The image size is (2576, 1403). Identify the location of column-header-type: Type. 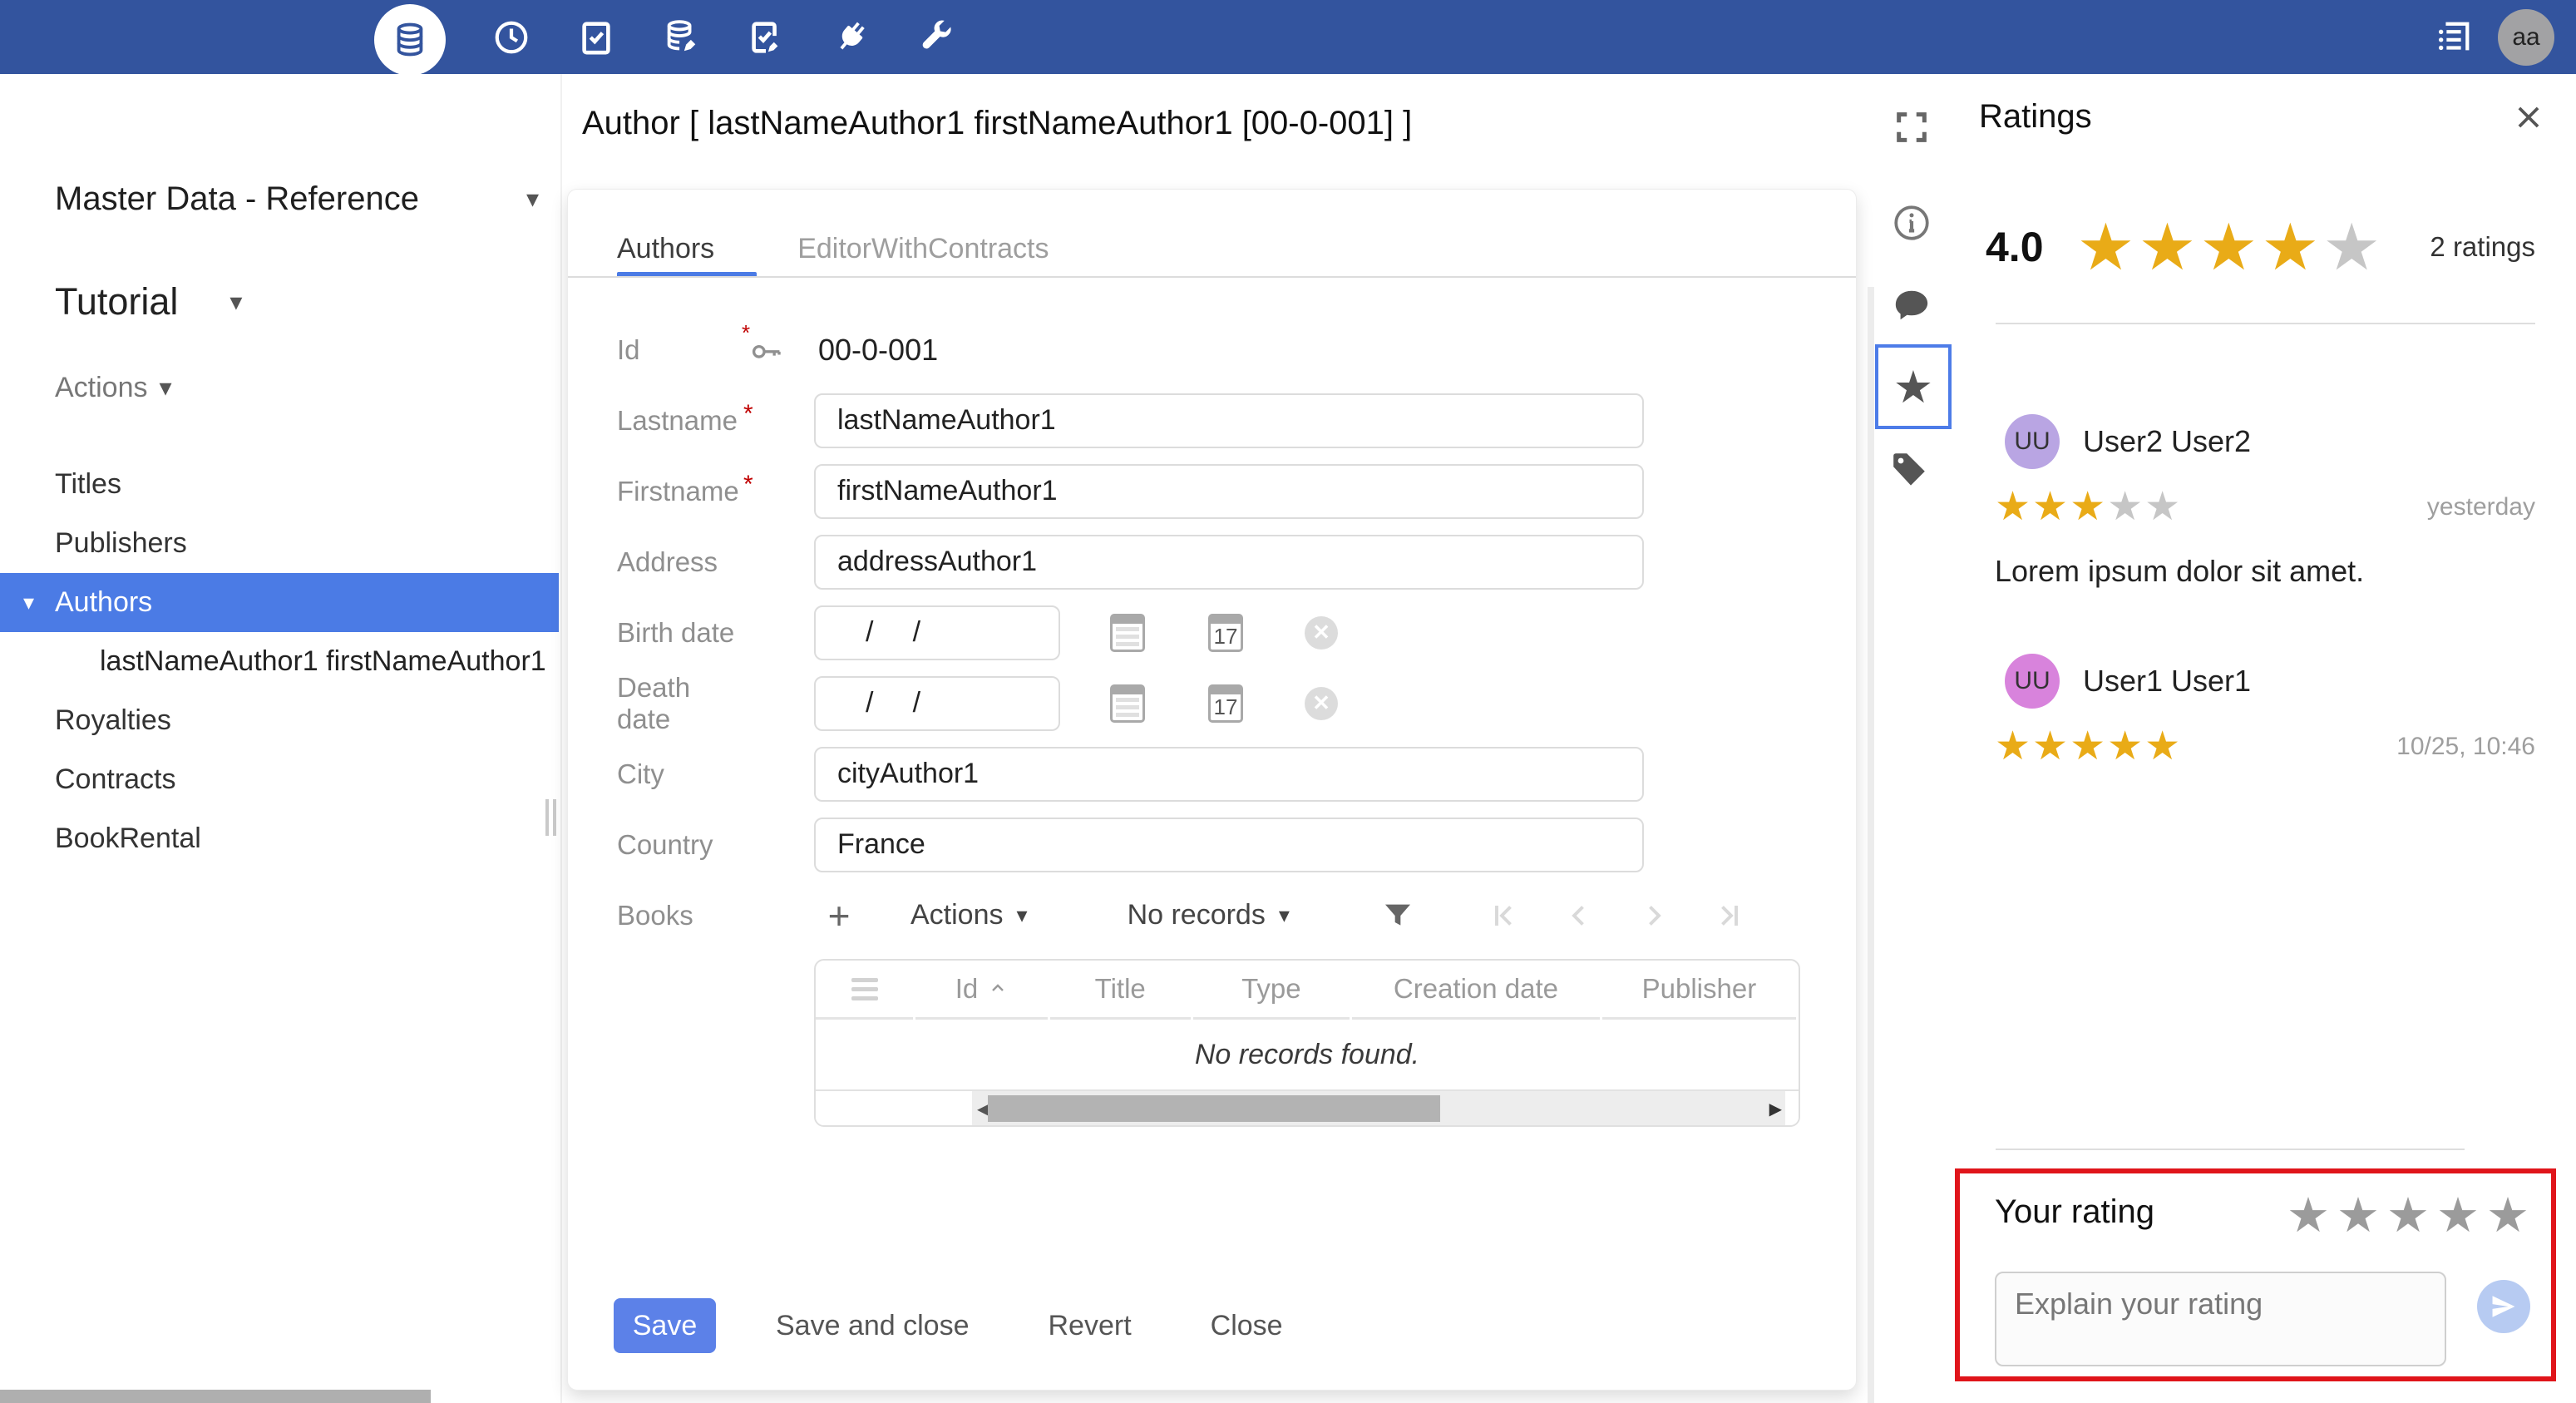
(1271, 990).